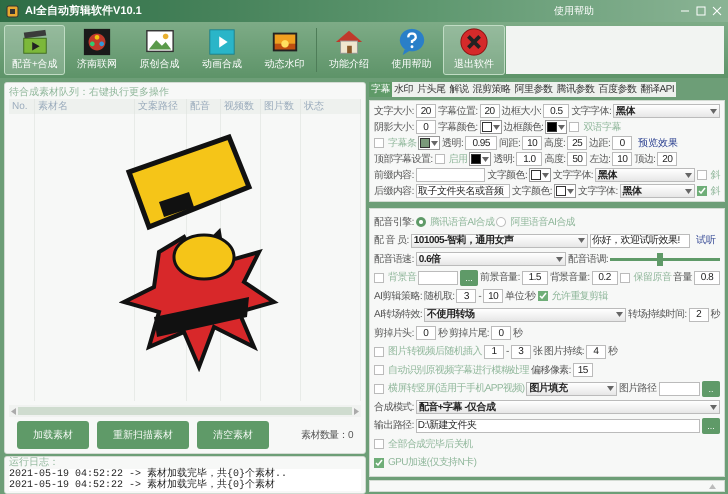 This screenshot has width=728, height=494. What do you see at coordinates (161, 106) in the screenshot?
I see `column-header: 文案路径` at bounding box center [161, 106].